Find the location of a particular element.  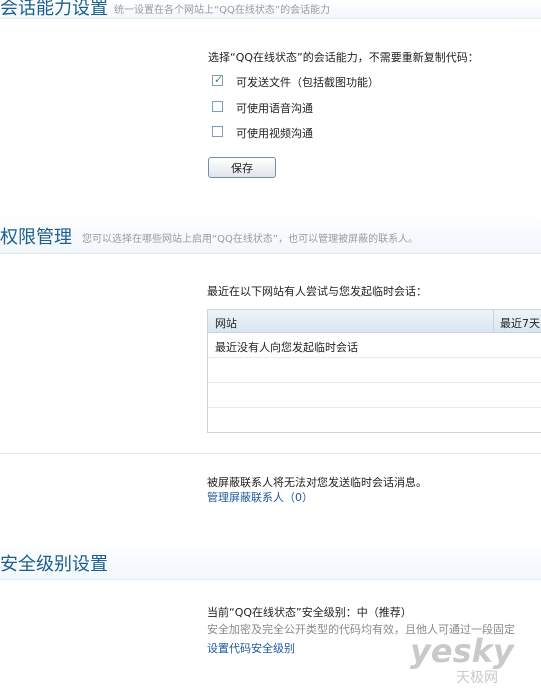

ability-section-desc: 统一设置在各个网站上“QQ在线状态”的会话能力 is located at coordinates (222, 10).